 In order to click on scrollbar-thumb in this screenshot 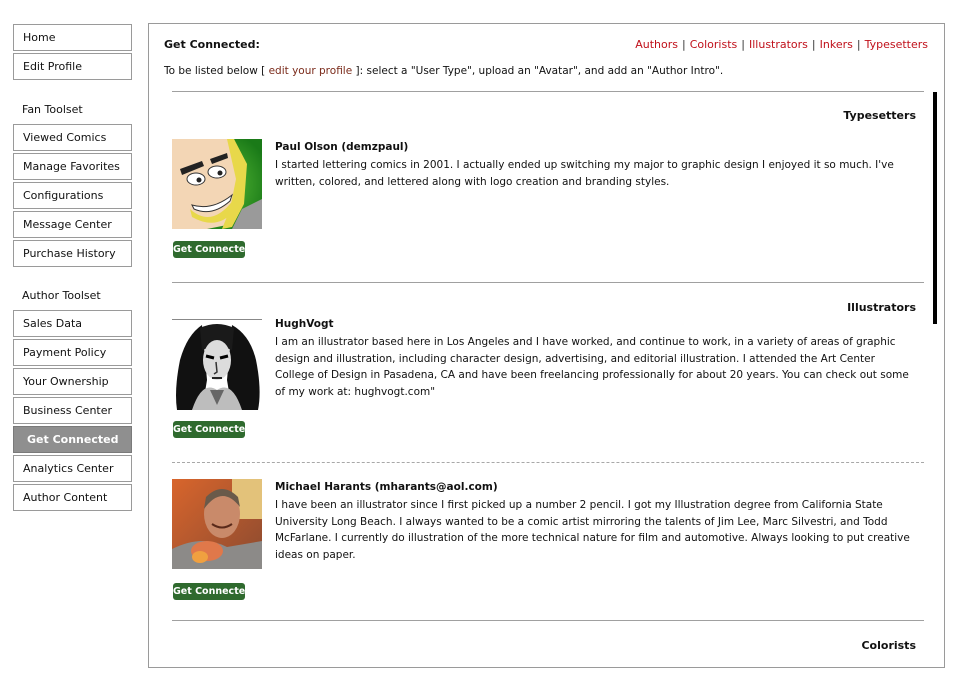, I will do `click(935, 208)`.